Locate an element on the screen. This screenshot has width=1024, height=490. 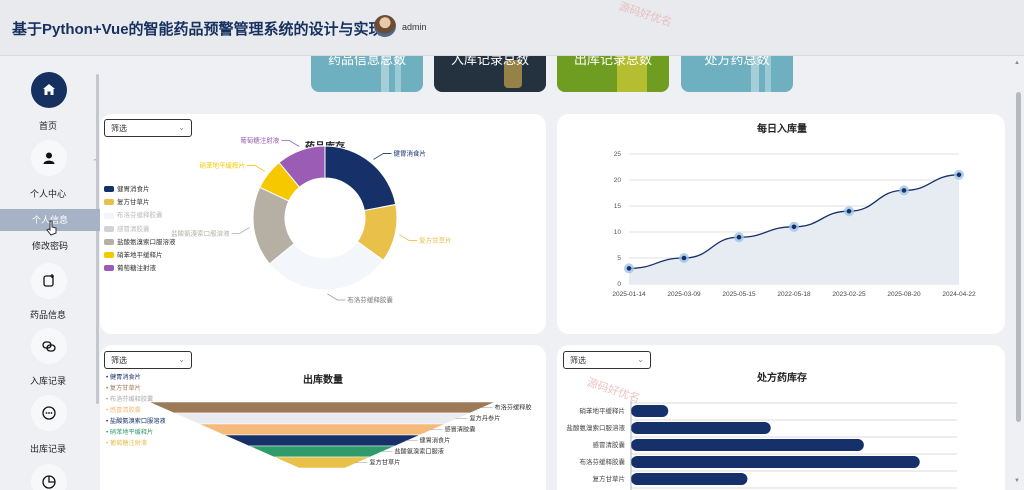
sidebar-label-outbound: 出库记录 is located at coordinates (47, 449).